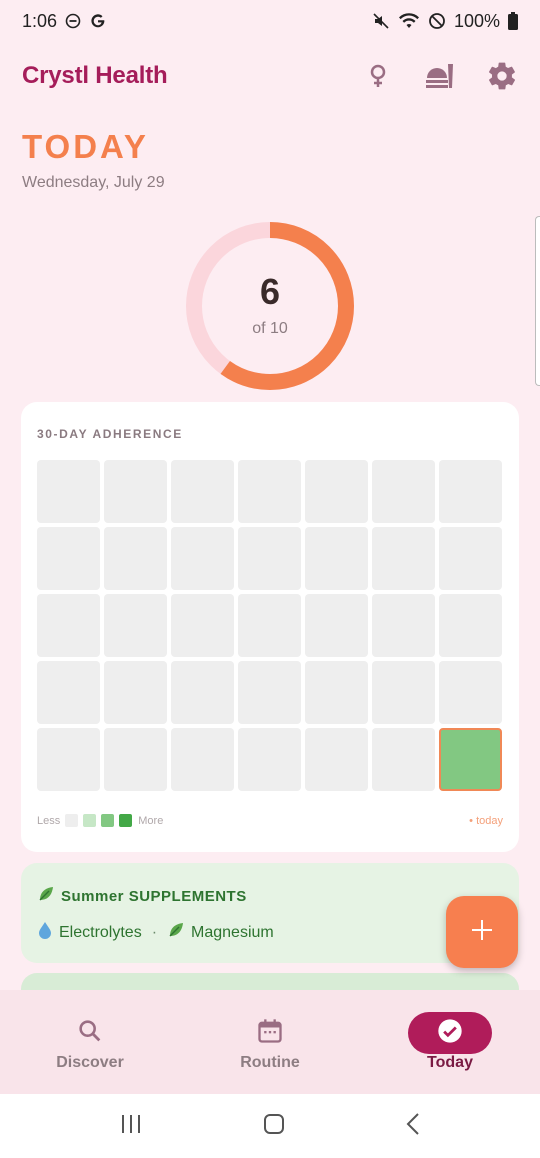 The height and width of the screenshot is (1158, 540). I want to click on female-symbol-icon, so click(378, 76).